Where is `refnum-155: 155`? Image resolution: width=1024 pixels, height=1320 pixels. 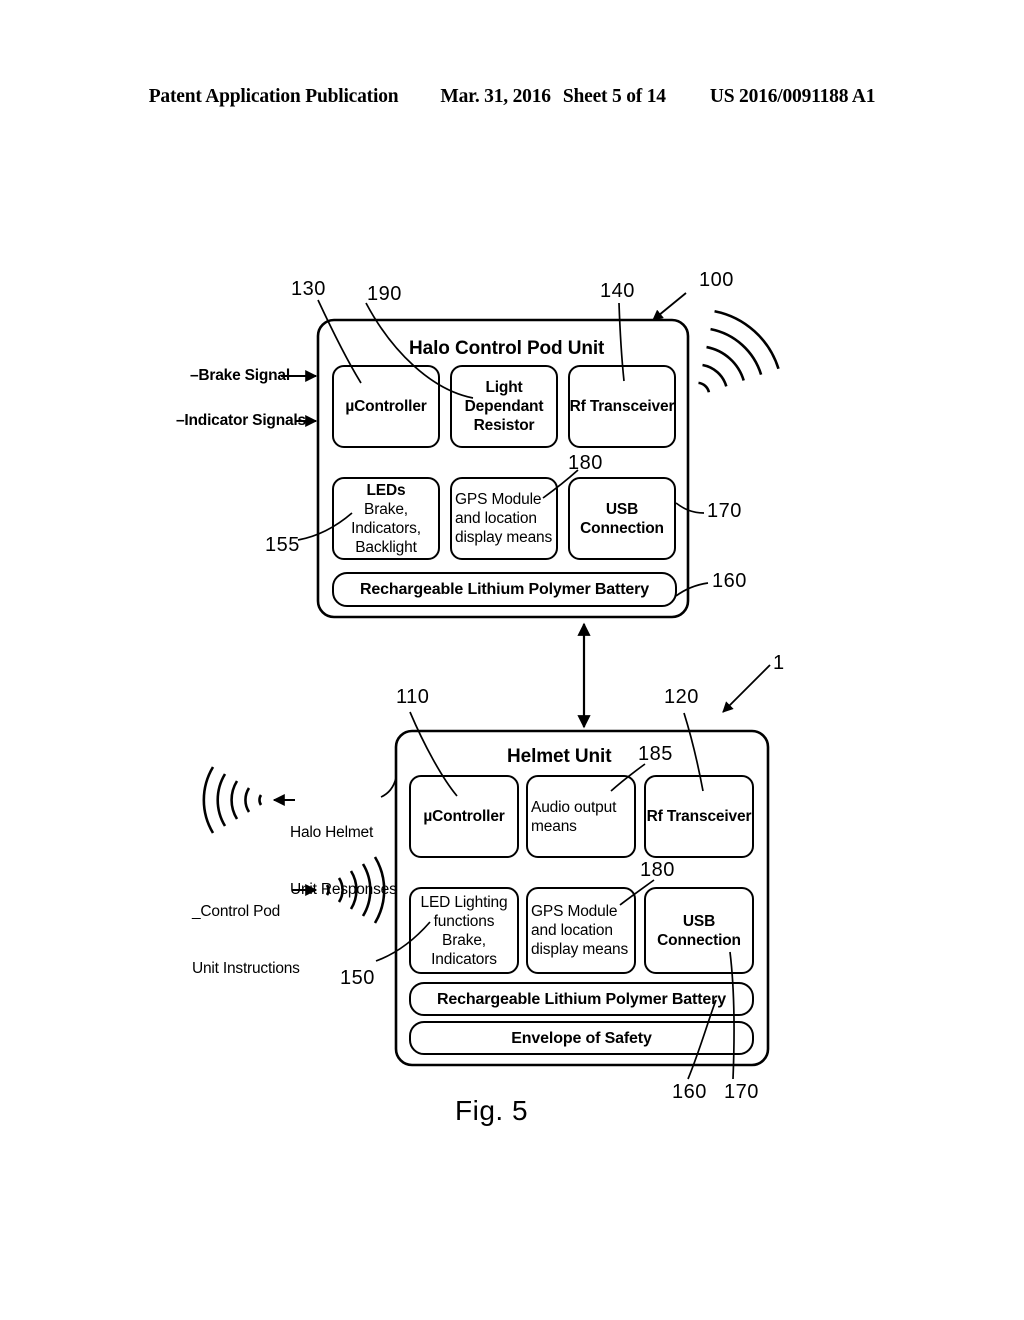
refnum-155: 155 is located at coordinates (282, 545).